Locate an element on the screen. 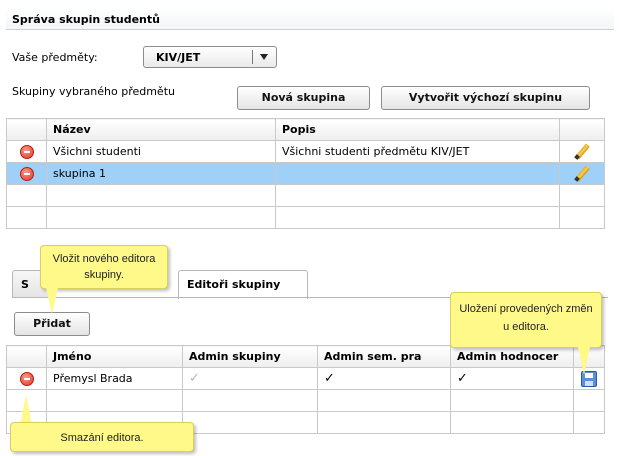 Image resolution: width=619 pixels, height=456 pixels. groups-header-icon is located at coordinates (26, 129).